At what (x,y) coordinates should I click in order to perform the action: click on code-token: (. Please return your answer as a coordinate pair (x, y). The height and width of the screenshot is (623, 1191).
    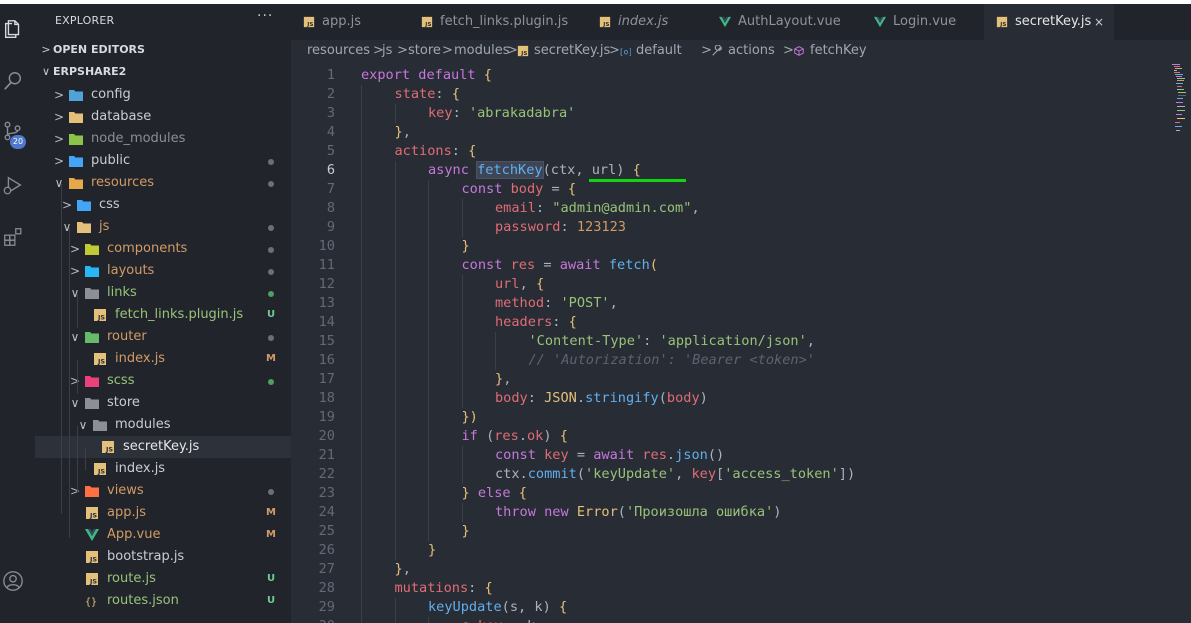
    Looking at the image, I should click on (581, 474).